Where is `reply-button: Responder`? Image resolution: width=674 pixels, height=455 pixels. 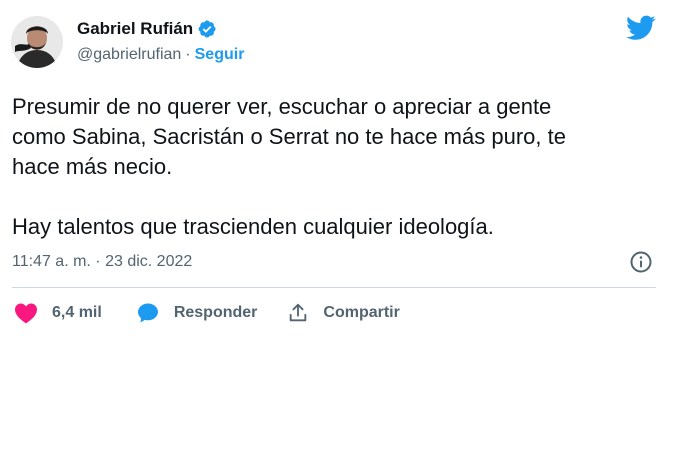 reply-button: Responder is located at coordinates (197, 313).